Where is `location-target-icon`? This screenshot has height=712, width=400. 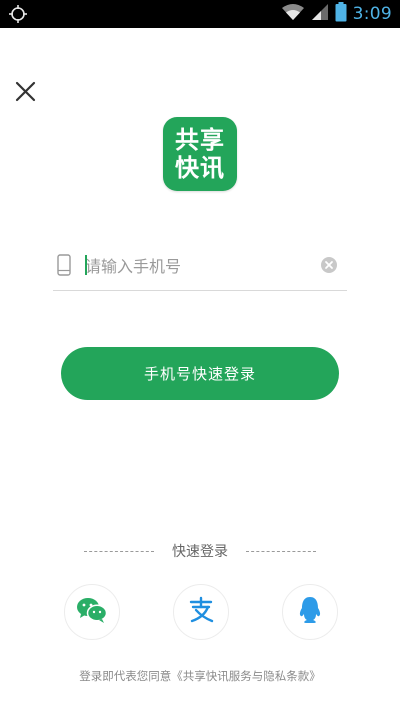
location-target-icon is located at coordinates (18, 14).